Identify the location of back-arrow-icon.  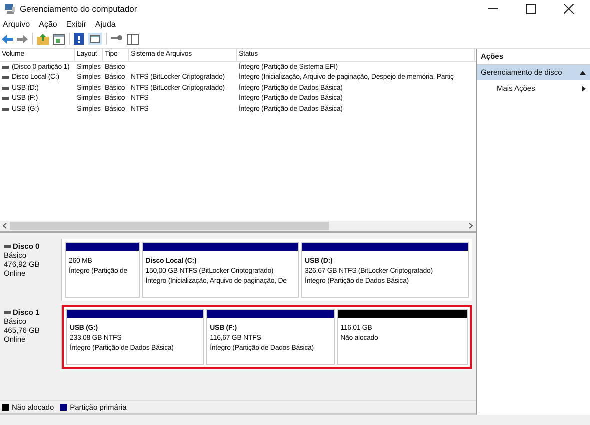
(7, 39).